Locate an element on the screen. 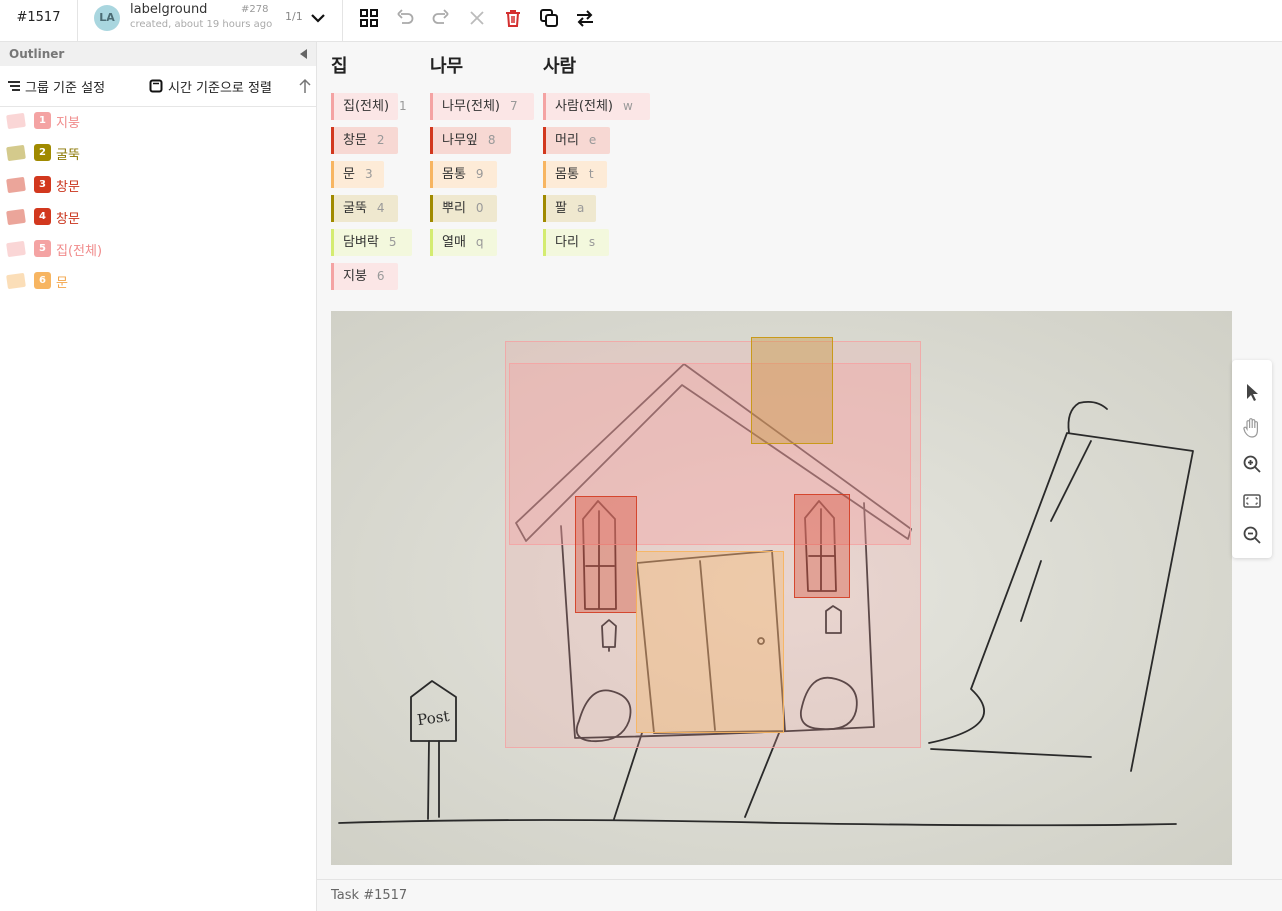 The height and width of the screenshot is (911, 1282). divider is located at coordinates (342, 20).